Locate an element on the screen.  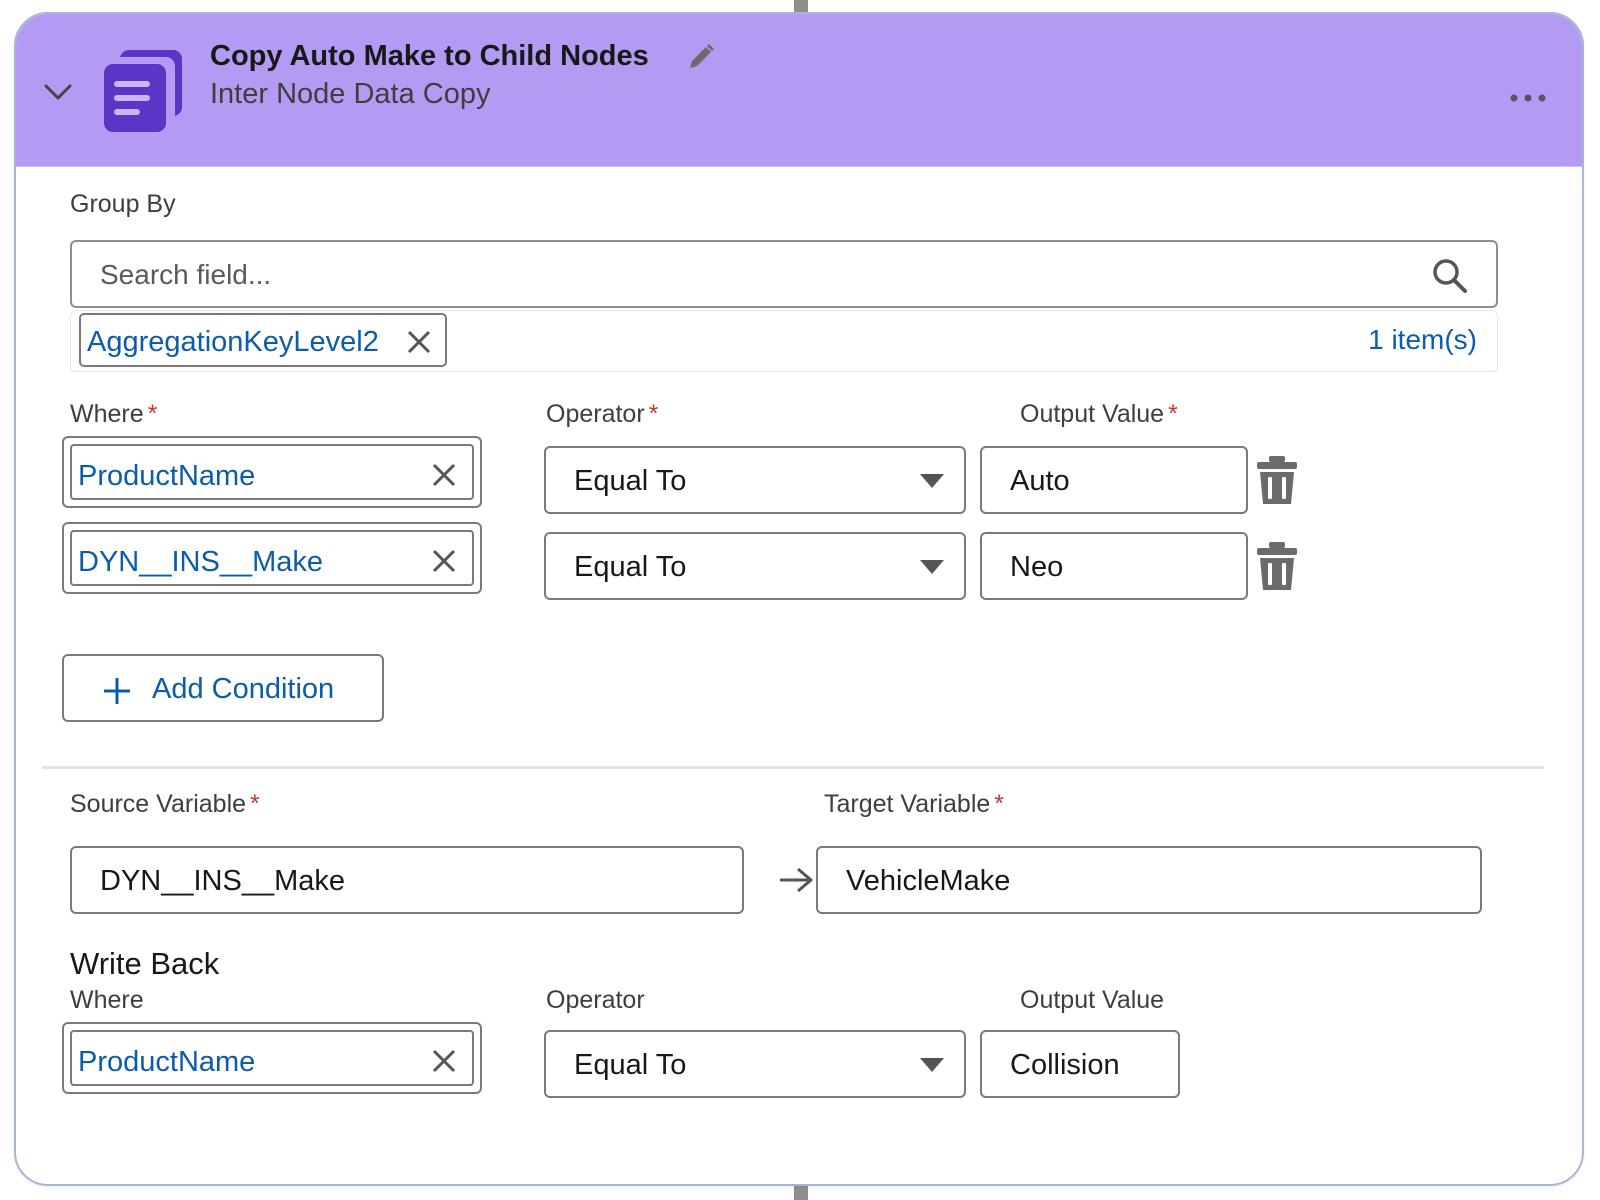
group-by-label: Group By is located at coordinates (123, 204).